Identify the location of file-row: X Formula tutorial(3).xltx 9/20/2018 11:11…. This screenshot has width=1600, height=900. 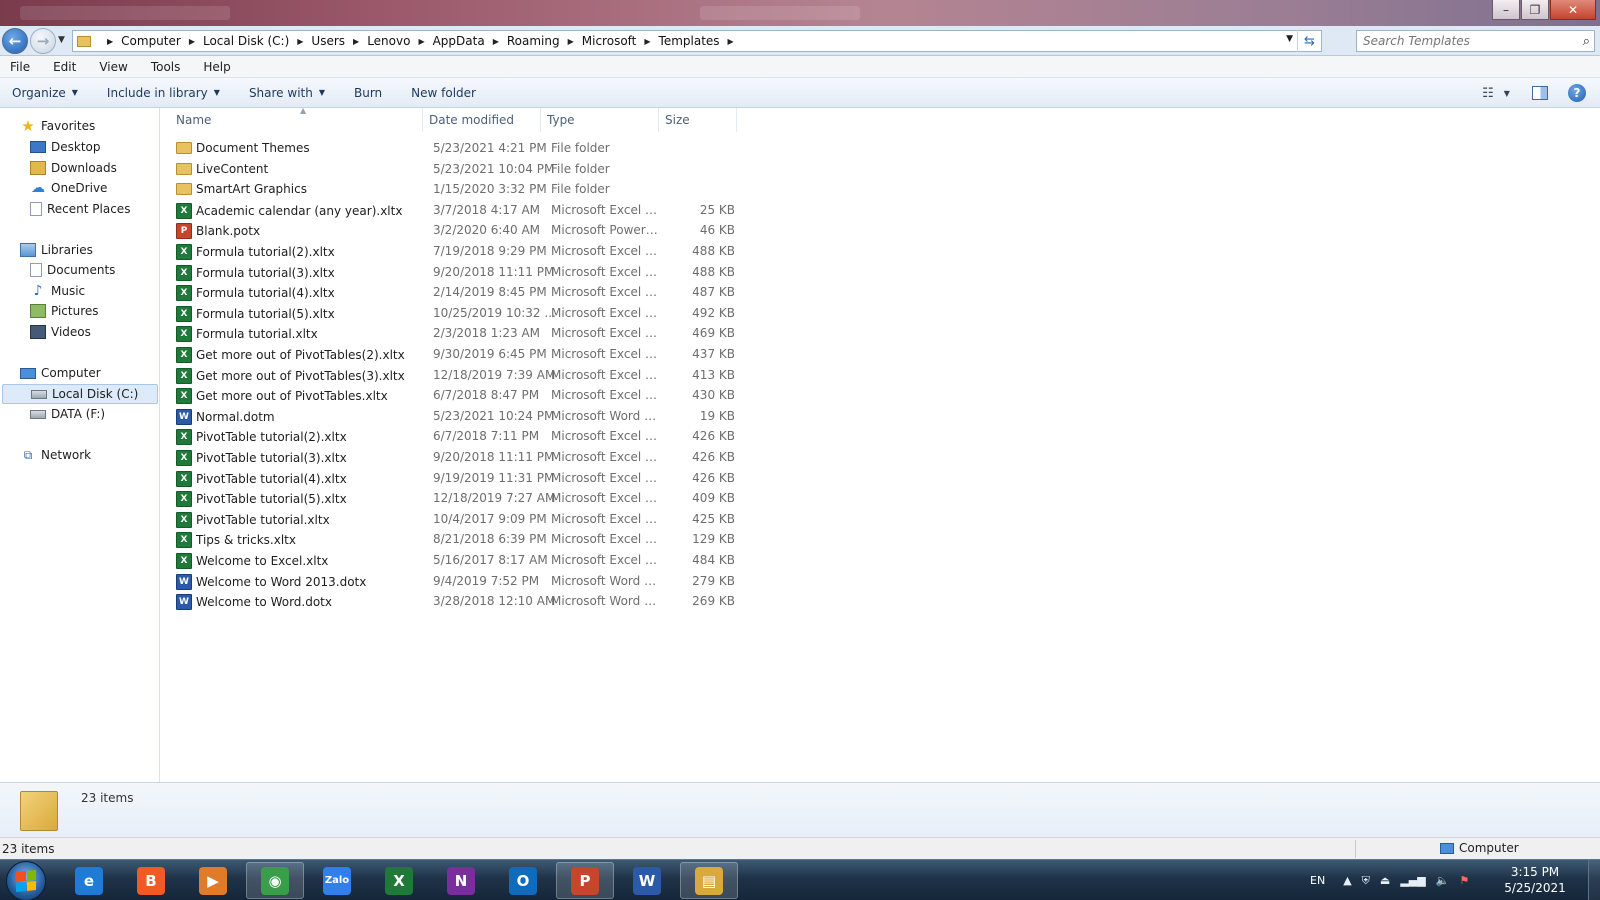
(460, 272).